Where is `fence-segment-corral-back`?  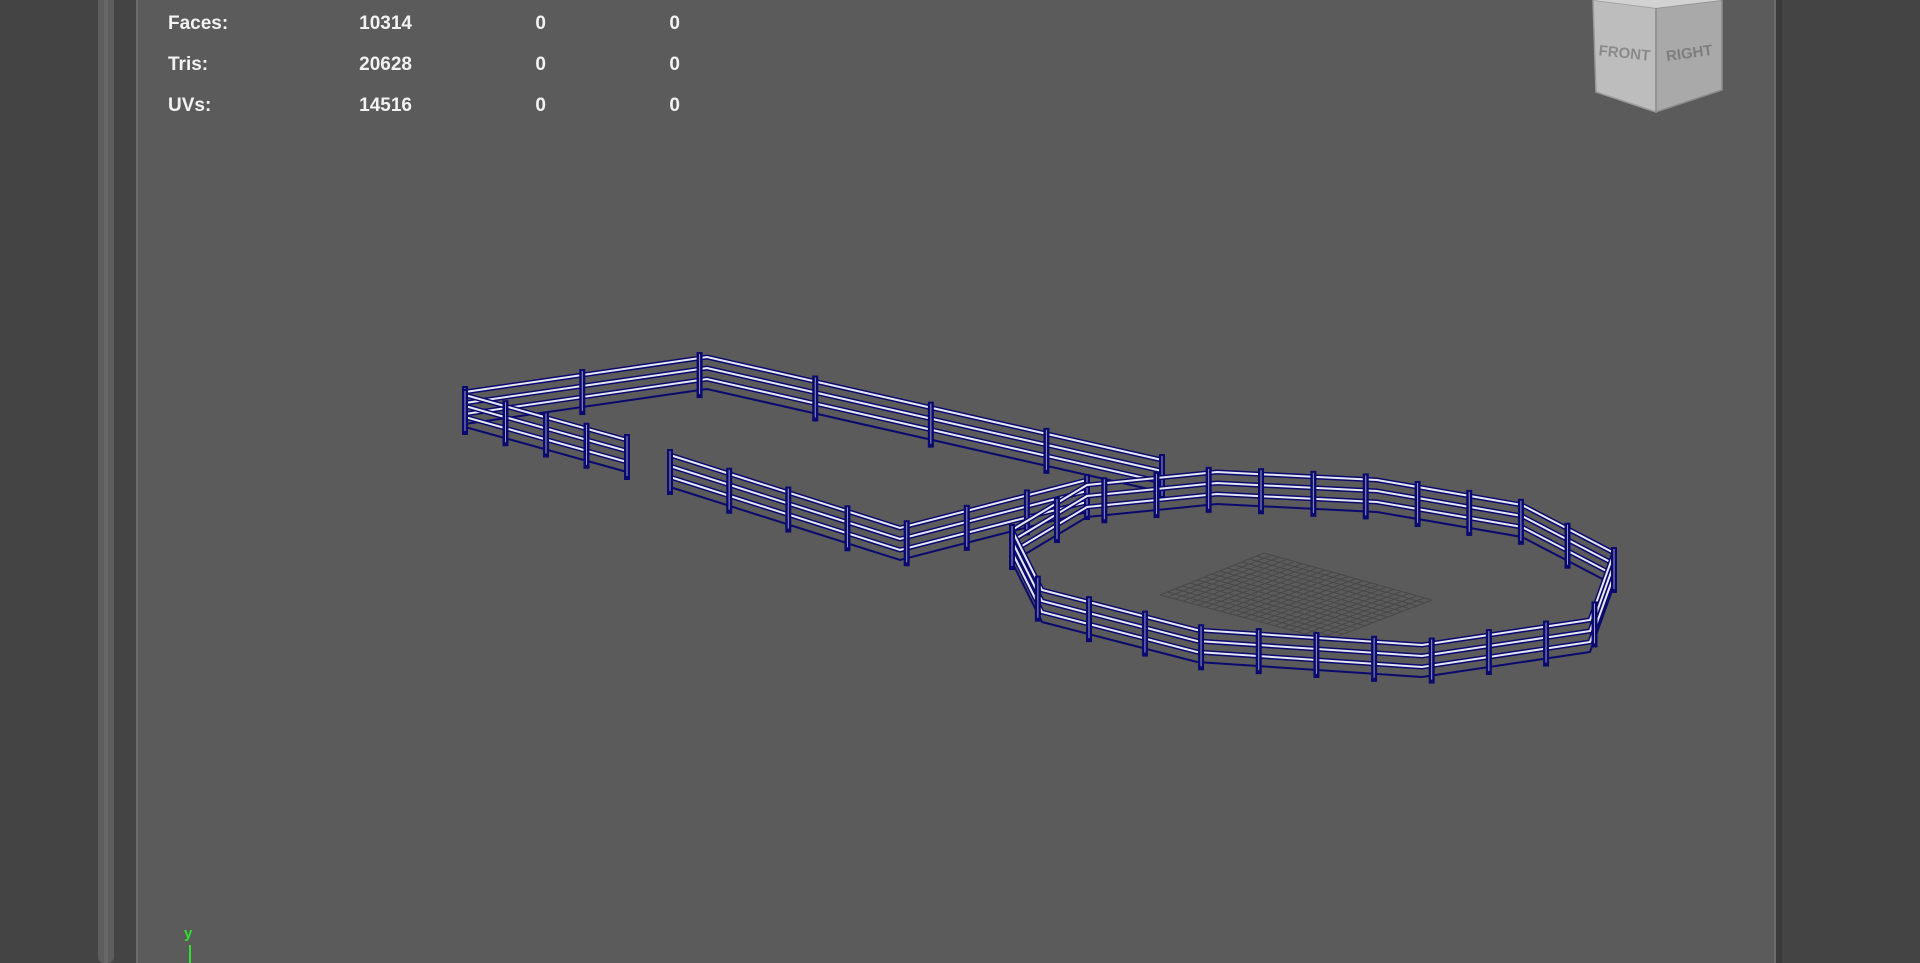 fence-segment-corral-back is located at coordinates (1313, 529).